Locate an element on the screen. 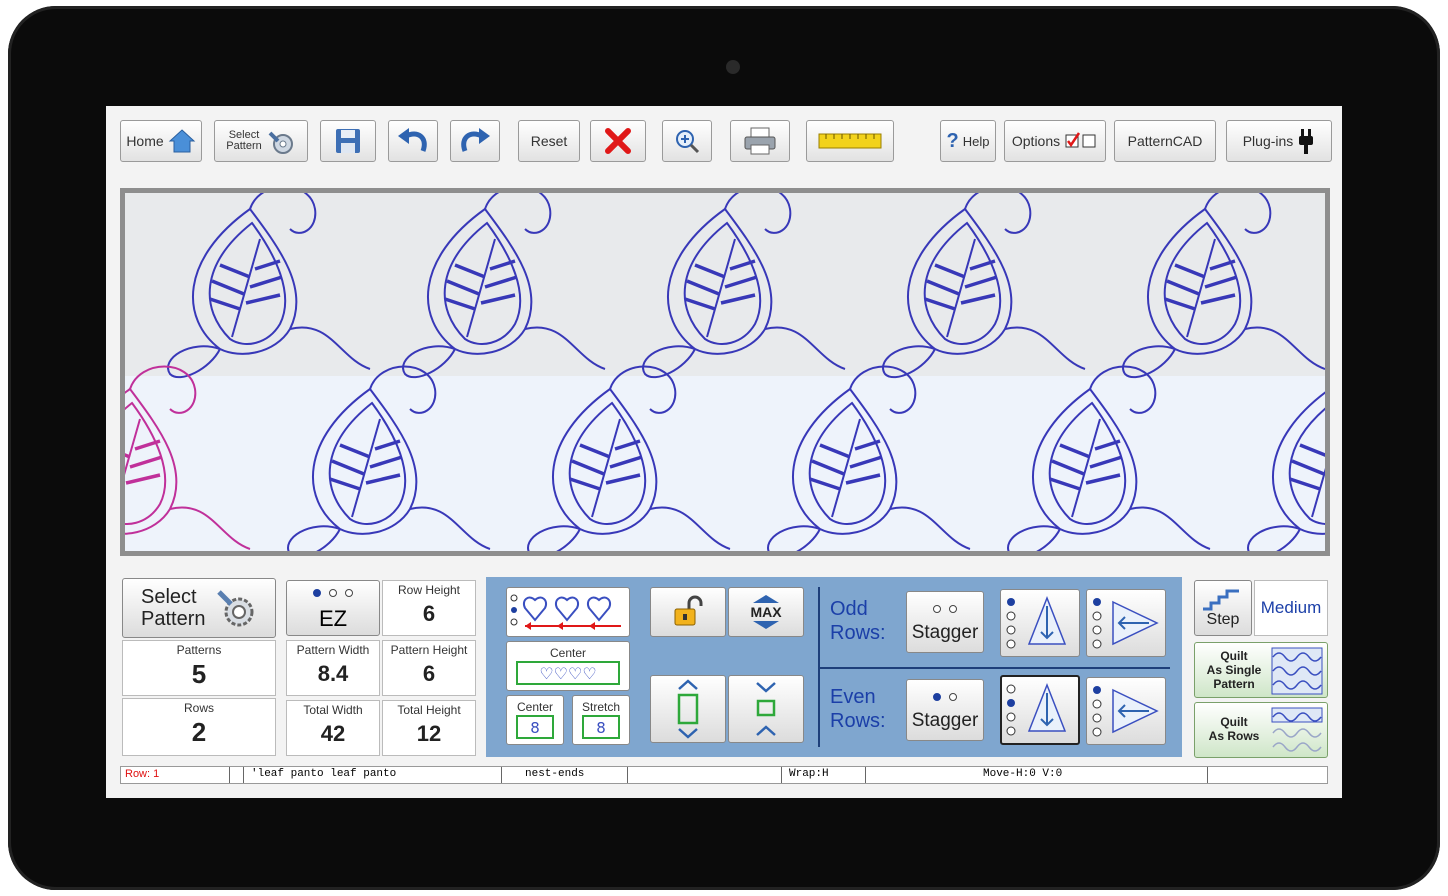  odd-rows-flip-button is located at coordinates (1040, 623).